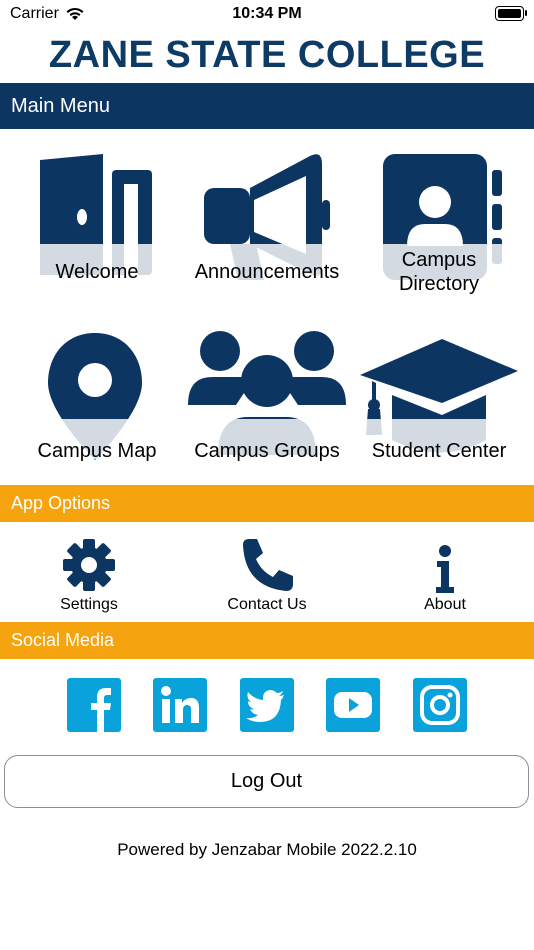 The width and height of the screenshot is (534, 950). What do you see at coordinates (267, 640) in the screenshot?
I see `social-media-header: Social Media` at bounding box center [267, 640].